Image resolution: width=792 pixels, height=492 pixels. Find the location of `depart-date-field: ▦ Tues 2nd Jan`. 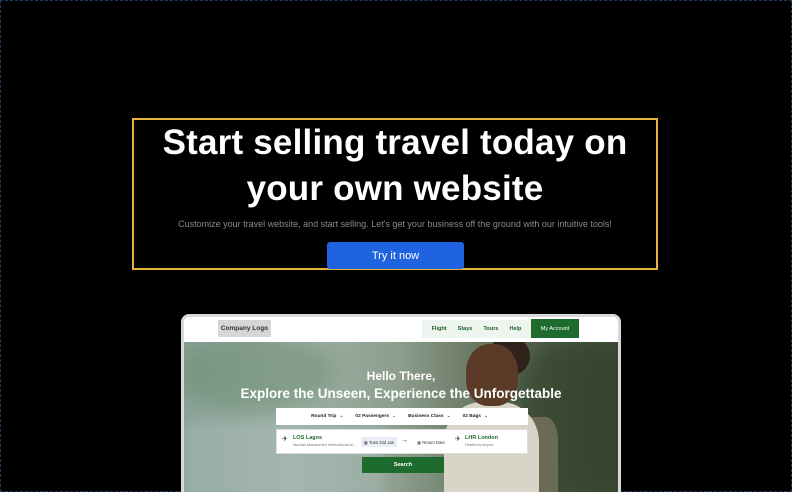

depart-date-field: ▦ Tues 2nd Jan is located at coordinates (379, 442).